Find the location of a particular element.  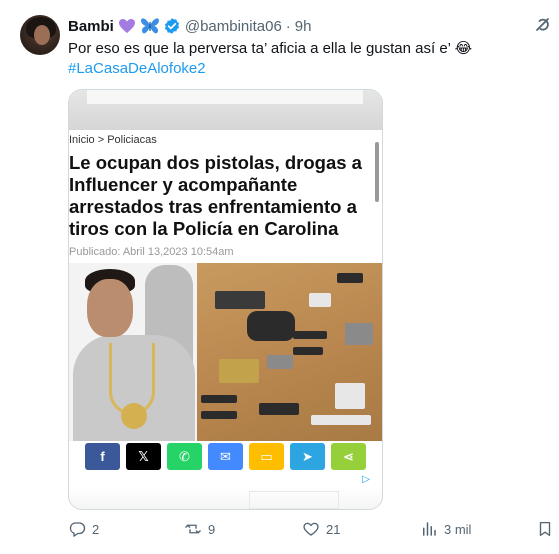

whatsapp-icon: ✆ is located at coordinates (184, 456).